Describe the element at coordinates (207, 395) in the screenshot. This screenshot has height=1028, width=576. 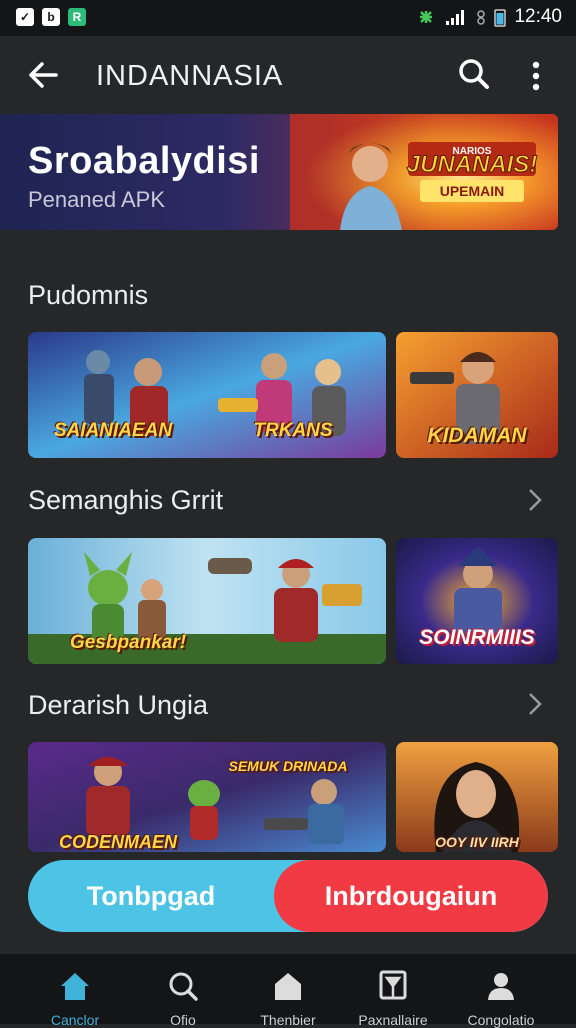
I see `game-card-1: SAIANIAEAN TRKANS` at that location.